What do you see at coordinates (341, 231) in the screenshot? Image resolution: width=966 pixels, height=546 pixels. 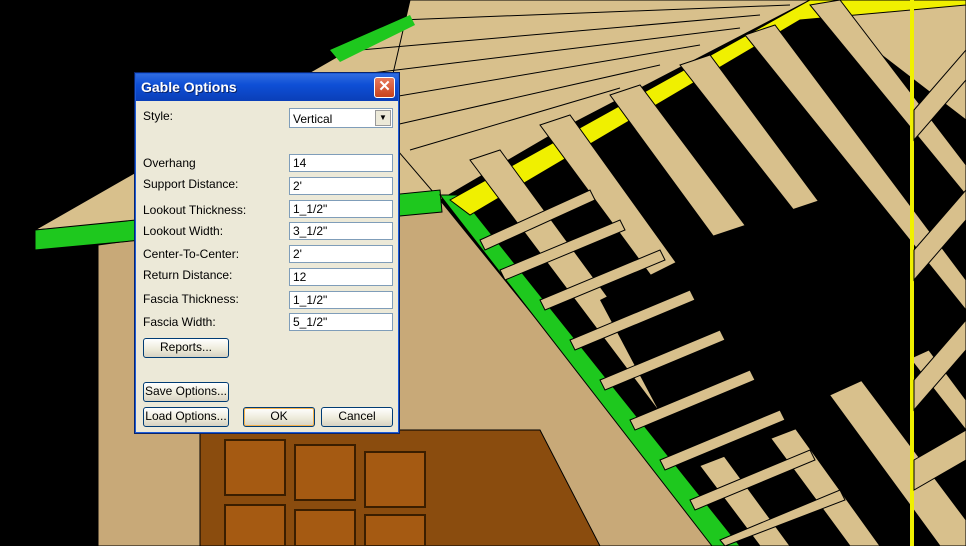 I see `lookout-width-field: 3_1/2"` at bounding box center [341, 231].